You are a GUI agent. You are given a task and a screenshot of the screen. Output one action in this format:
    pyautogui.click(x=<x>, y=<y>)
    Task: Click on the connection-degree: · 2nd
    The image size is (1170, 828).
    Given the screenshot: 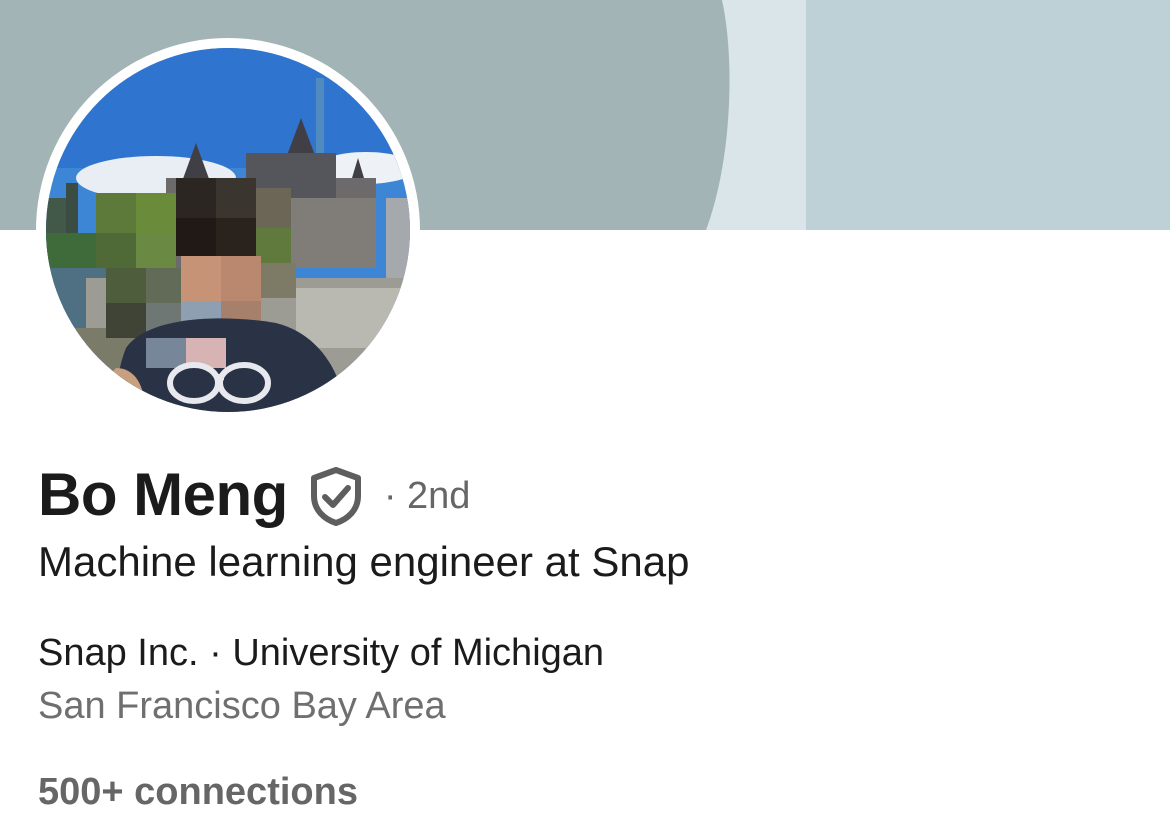 What is the action you would take?
    pyautogui.click(x=427, y=495)
    